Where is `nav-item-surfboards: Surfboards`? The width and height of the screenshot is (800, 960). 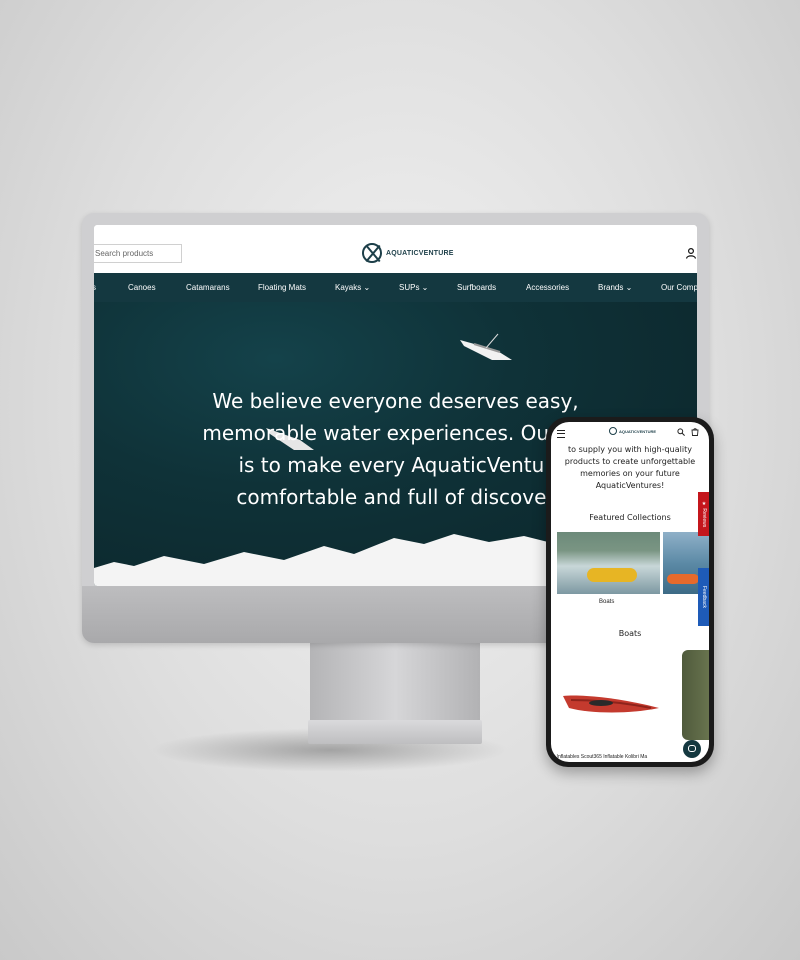
nav-item-surfboards: Surfboards is located at coordinates (476, 287).